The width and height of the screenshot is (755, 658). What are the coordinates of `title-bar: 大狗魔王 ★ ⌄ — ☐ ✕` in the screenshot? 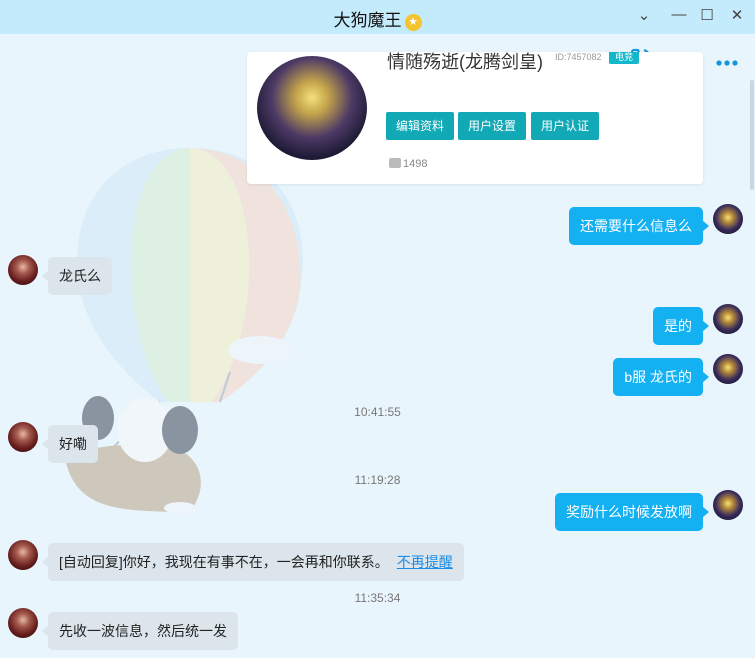 It's located at (377, 17).